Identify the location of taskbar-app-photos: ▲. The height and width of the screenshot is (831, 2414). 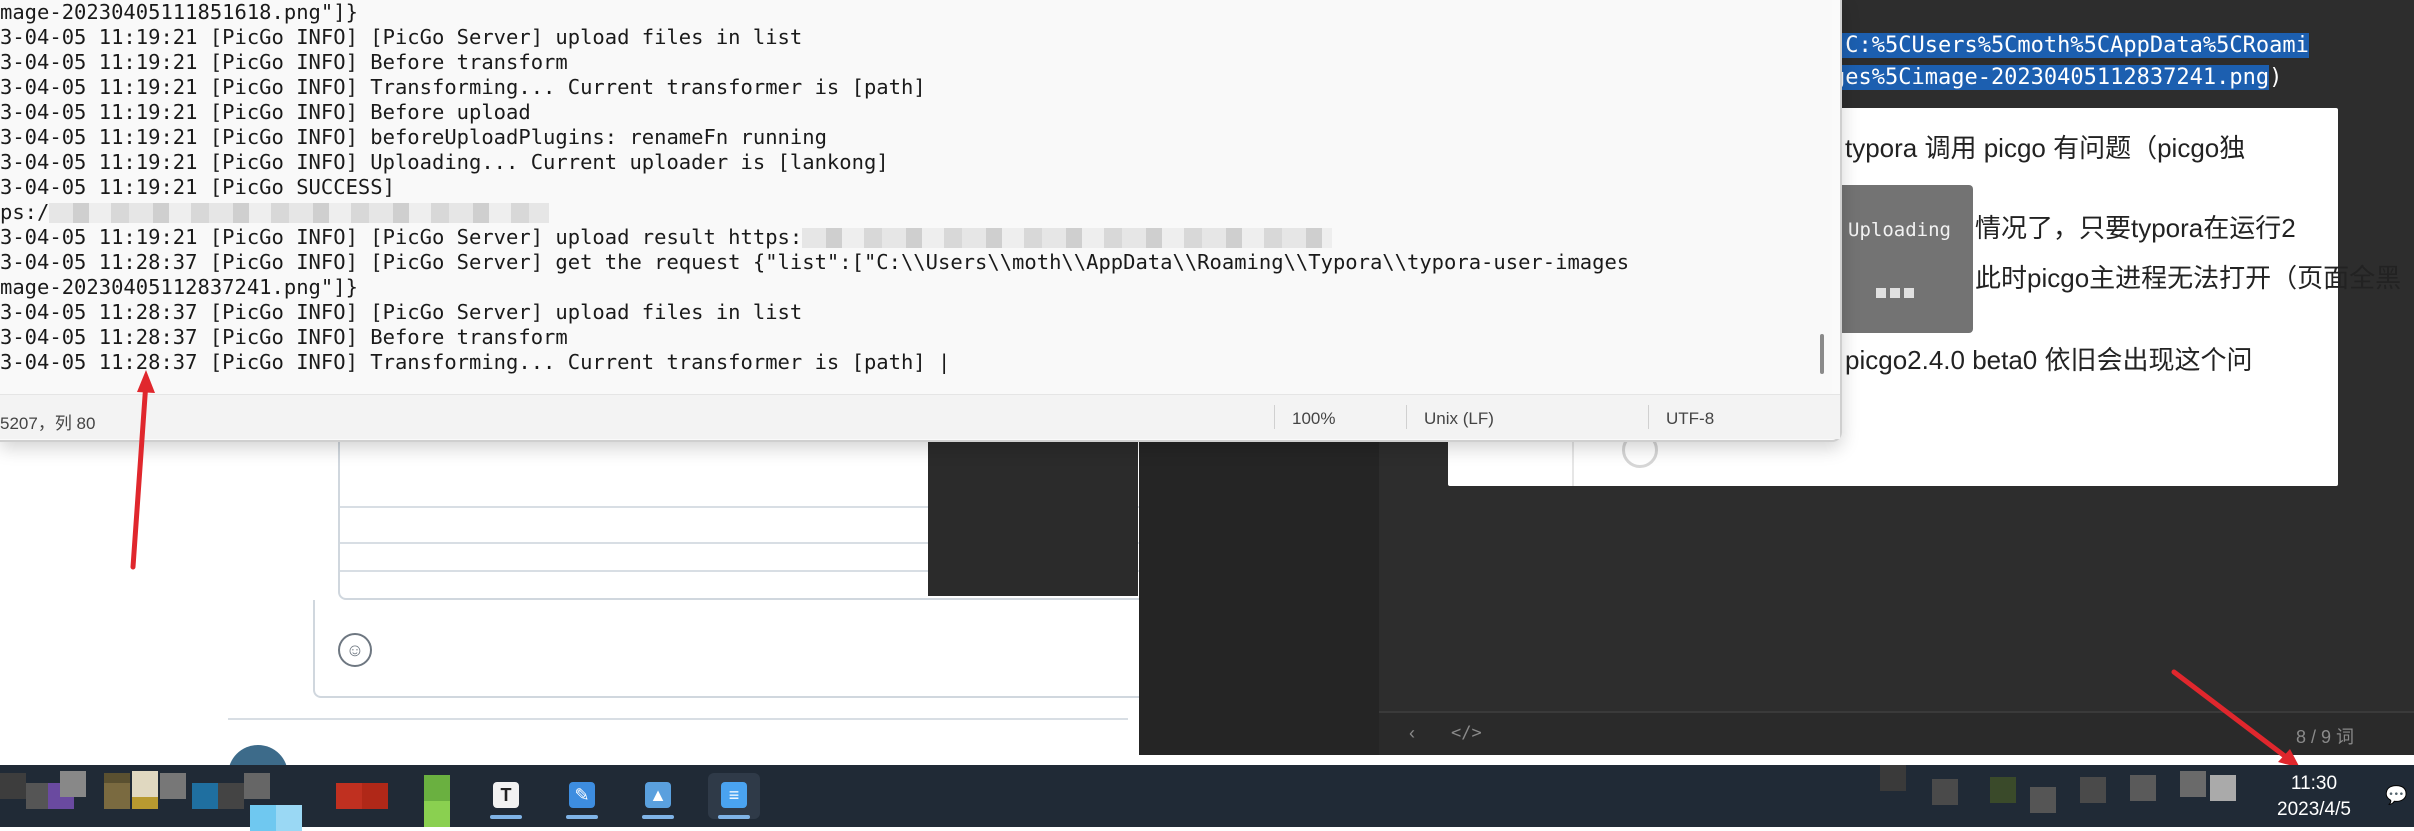
(658, 796).